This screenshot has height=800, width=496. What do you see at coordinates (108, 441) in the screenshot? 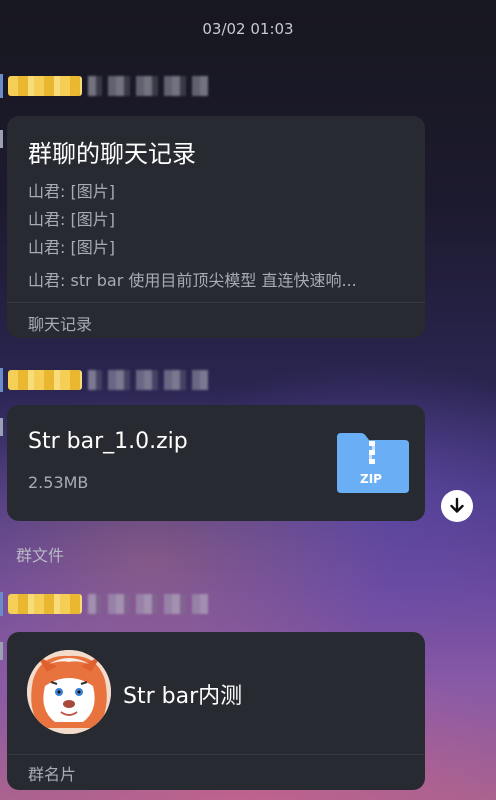
I see `file-name: Str bar_1.0.zip` at bounding box center [108, 441].